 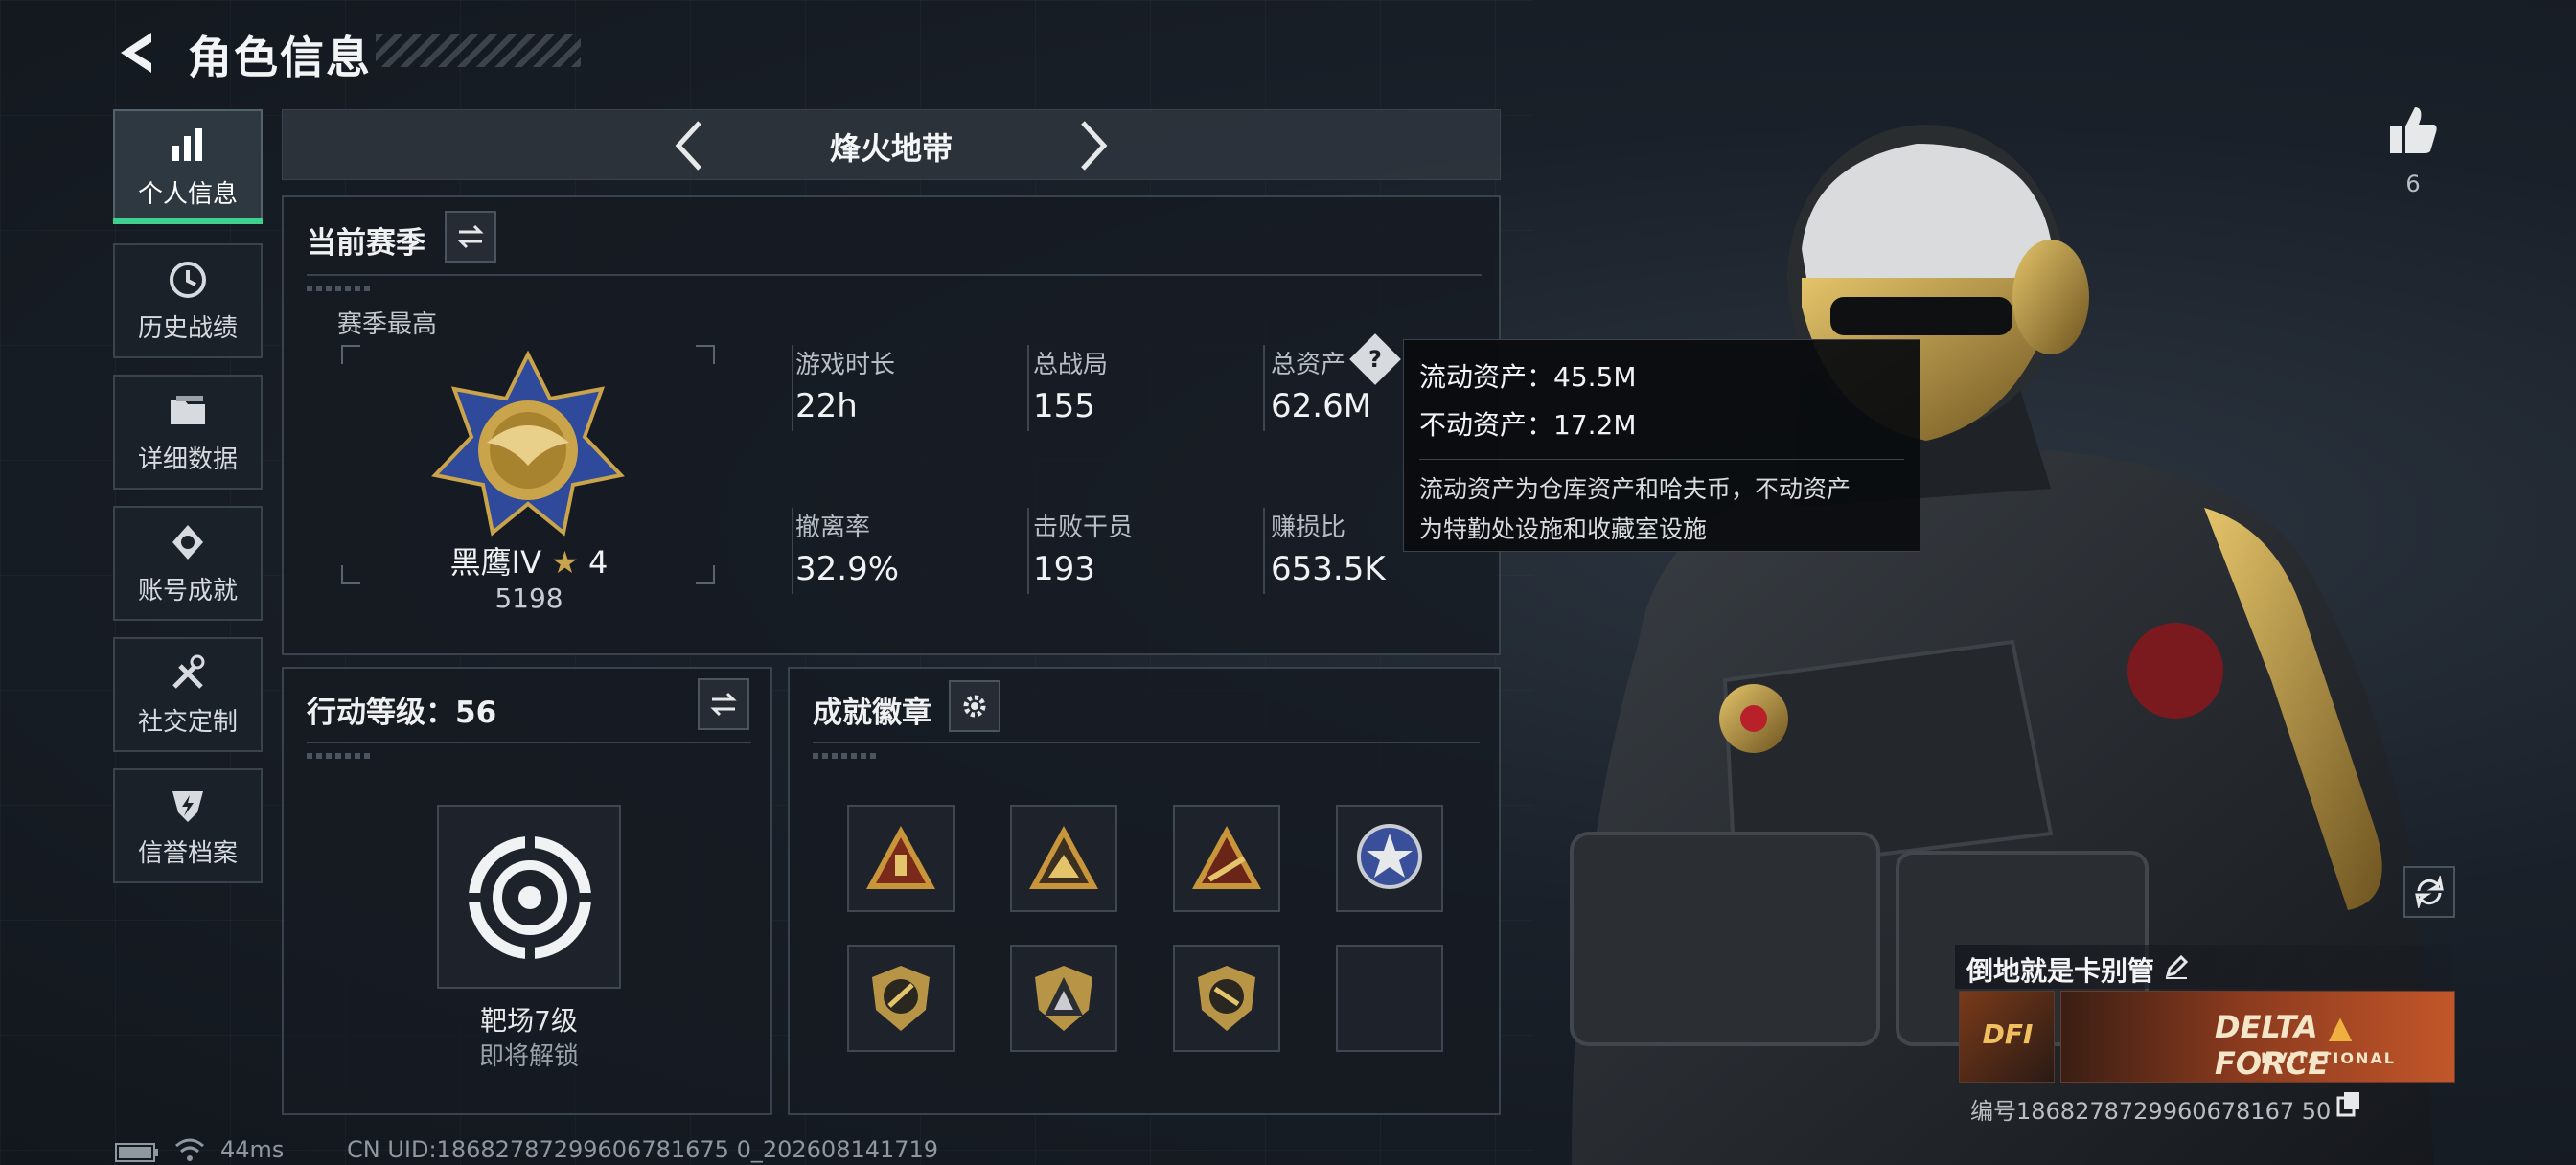 I want to click on player-banner: DELTA ▲ FORCE INVITATIONAL, so click(x=2257, y=1037).